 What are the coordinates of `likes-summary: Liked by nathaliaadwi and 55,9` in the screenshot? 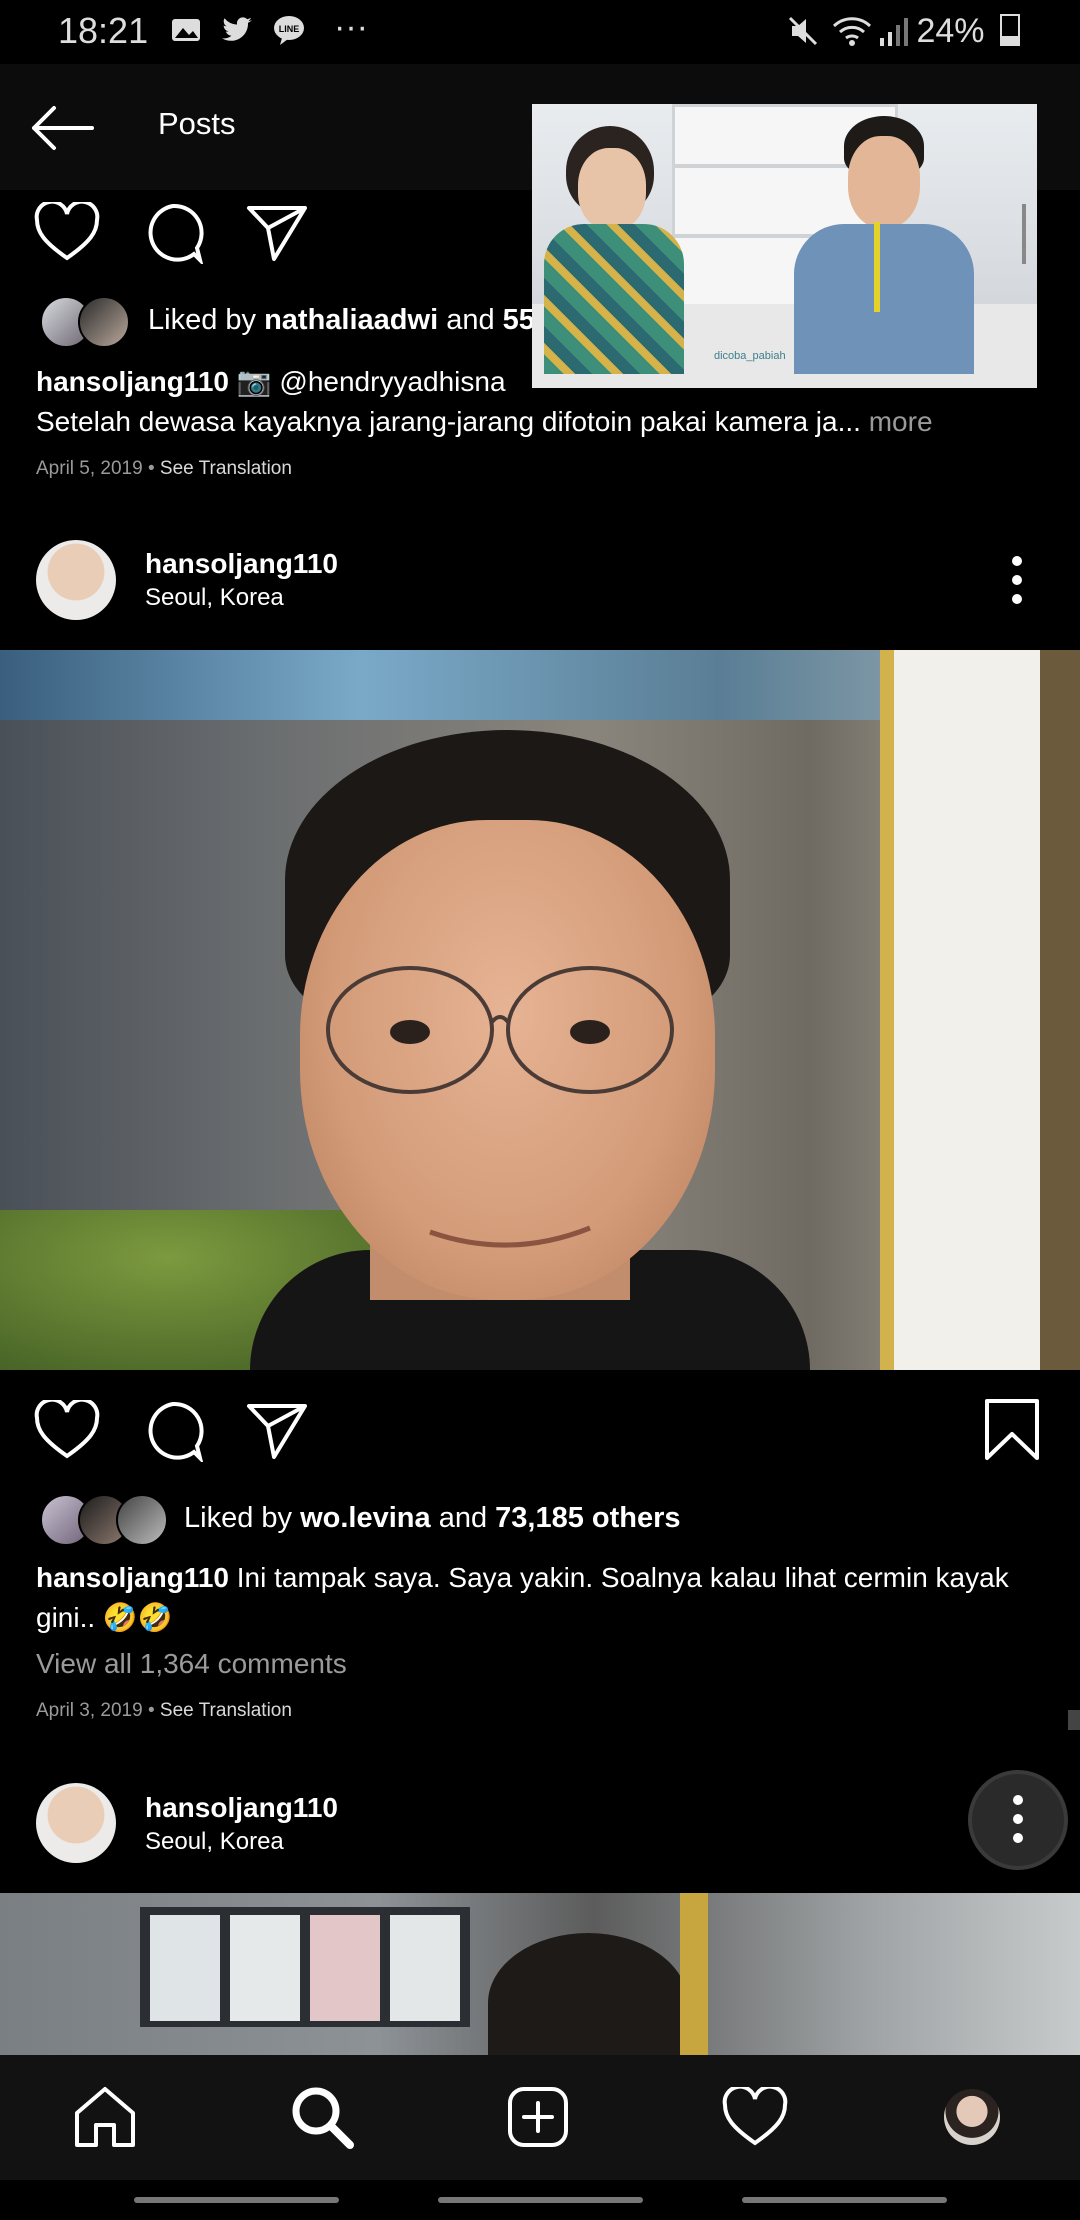 It's located at (353, 320).